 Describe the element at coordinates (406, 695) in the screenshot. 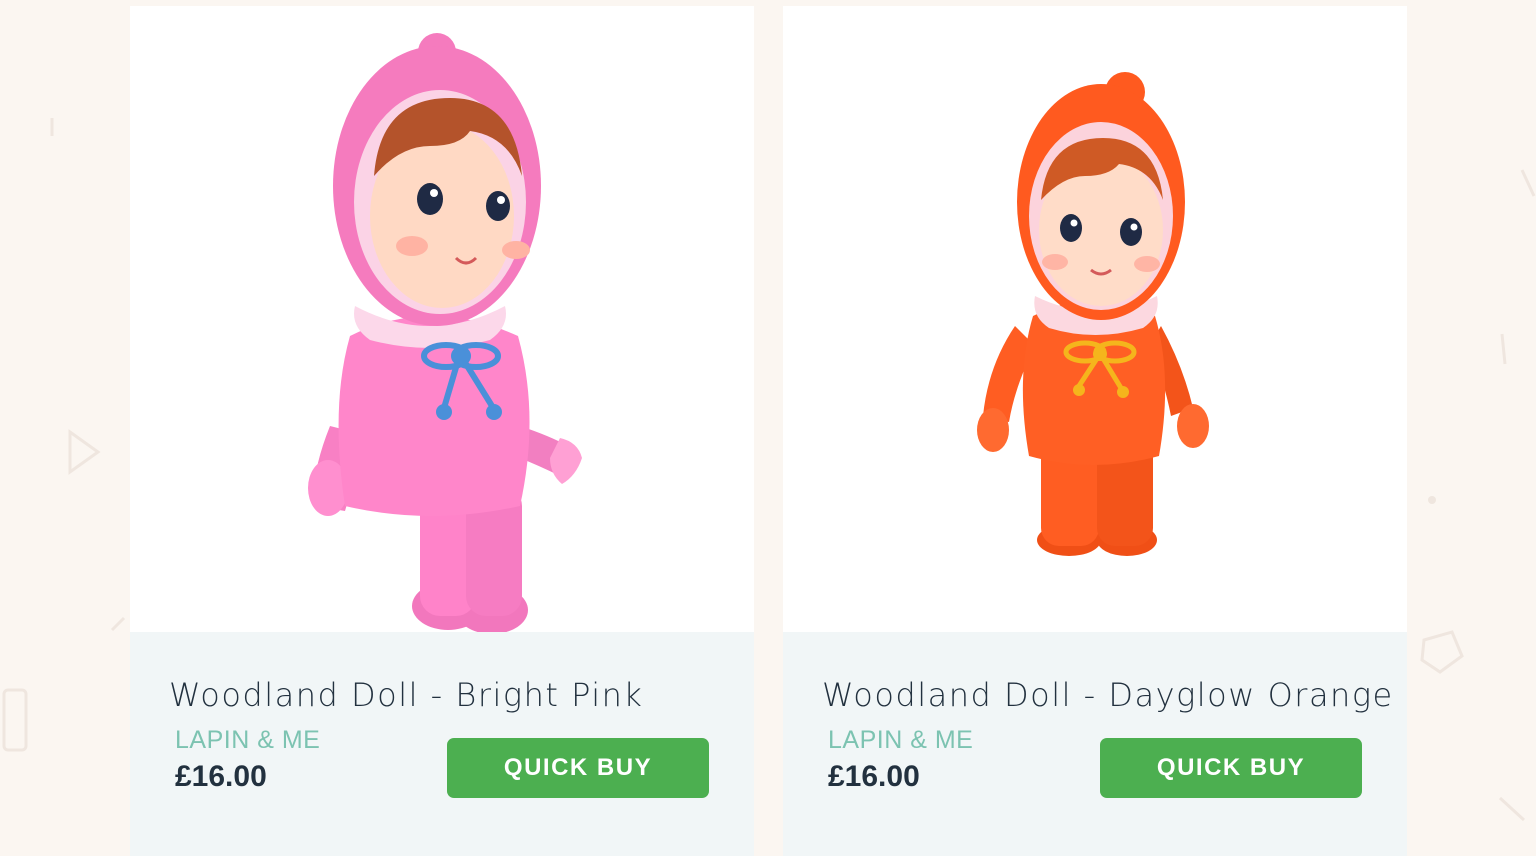

I see `product-title: Woodland Doll - Bright Pink` at that location.